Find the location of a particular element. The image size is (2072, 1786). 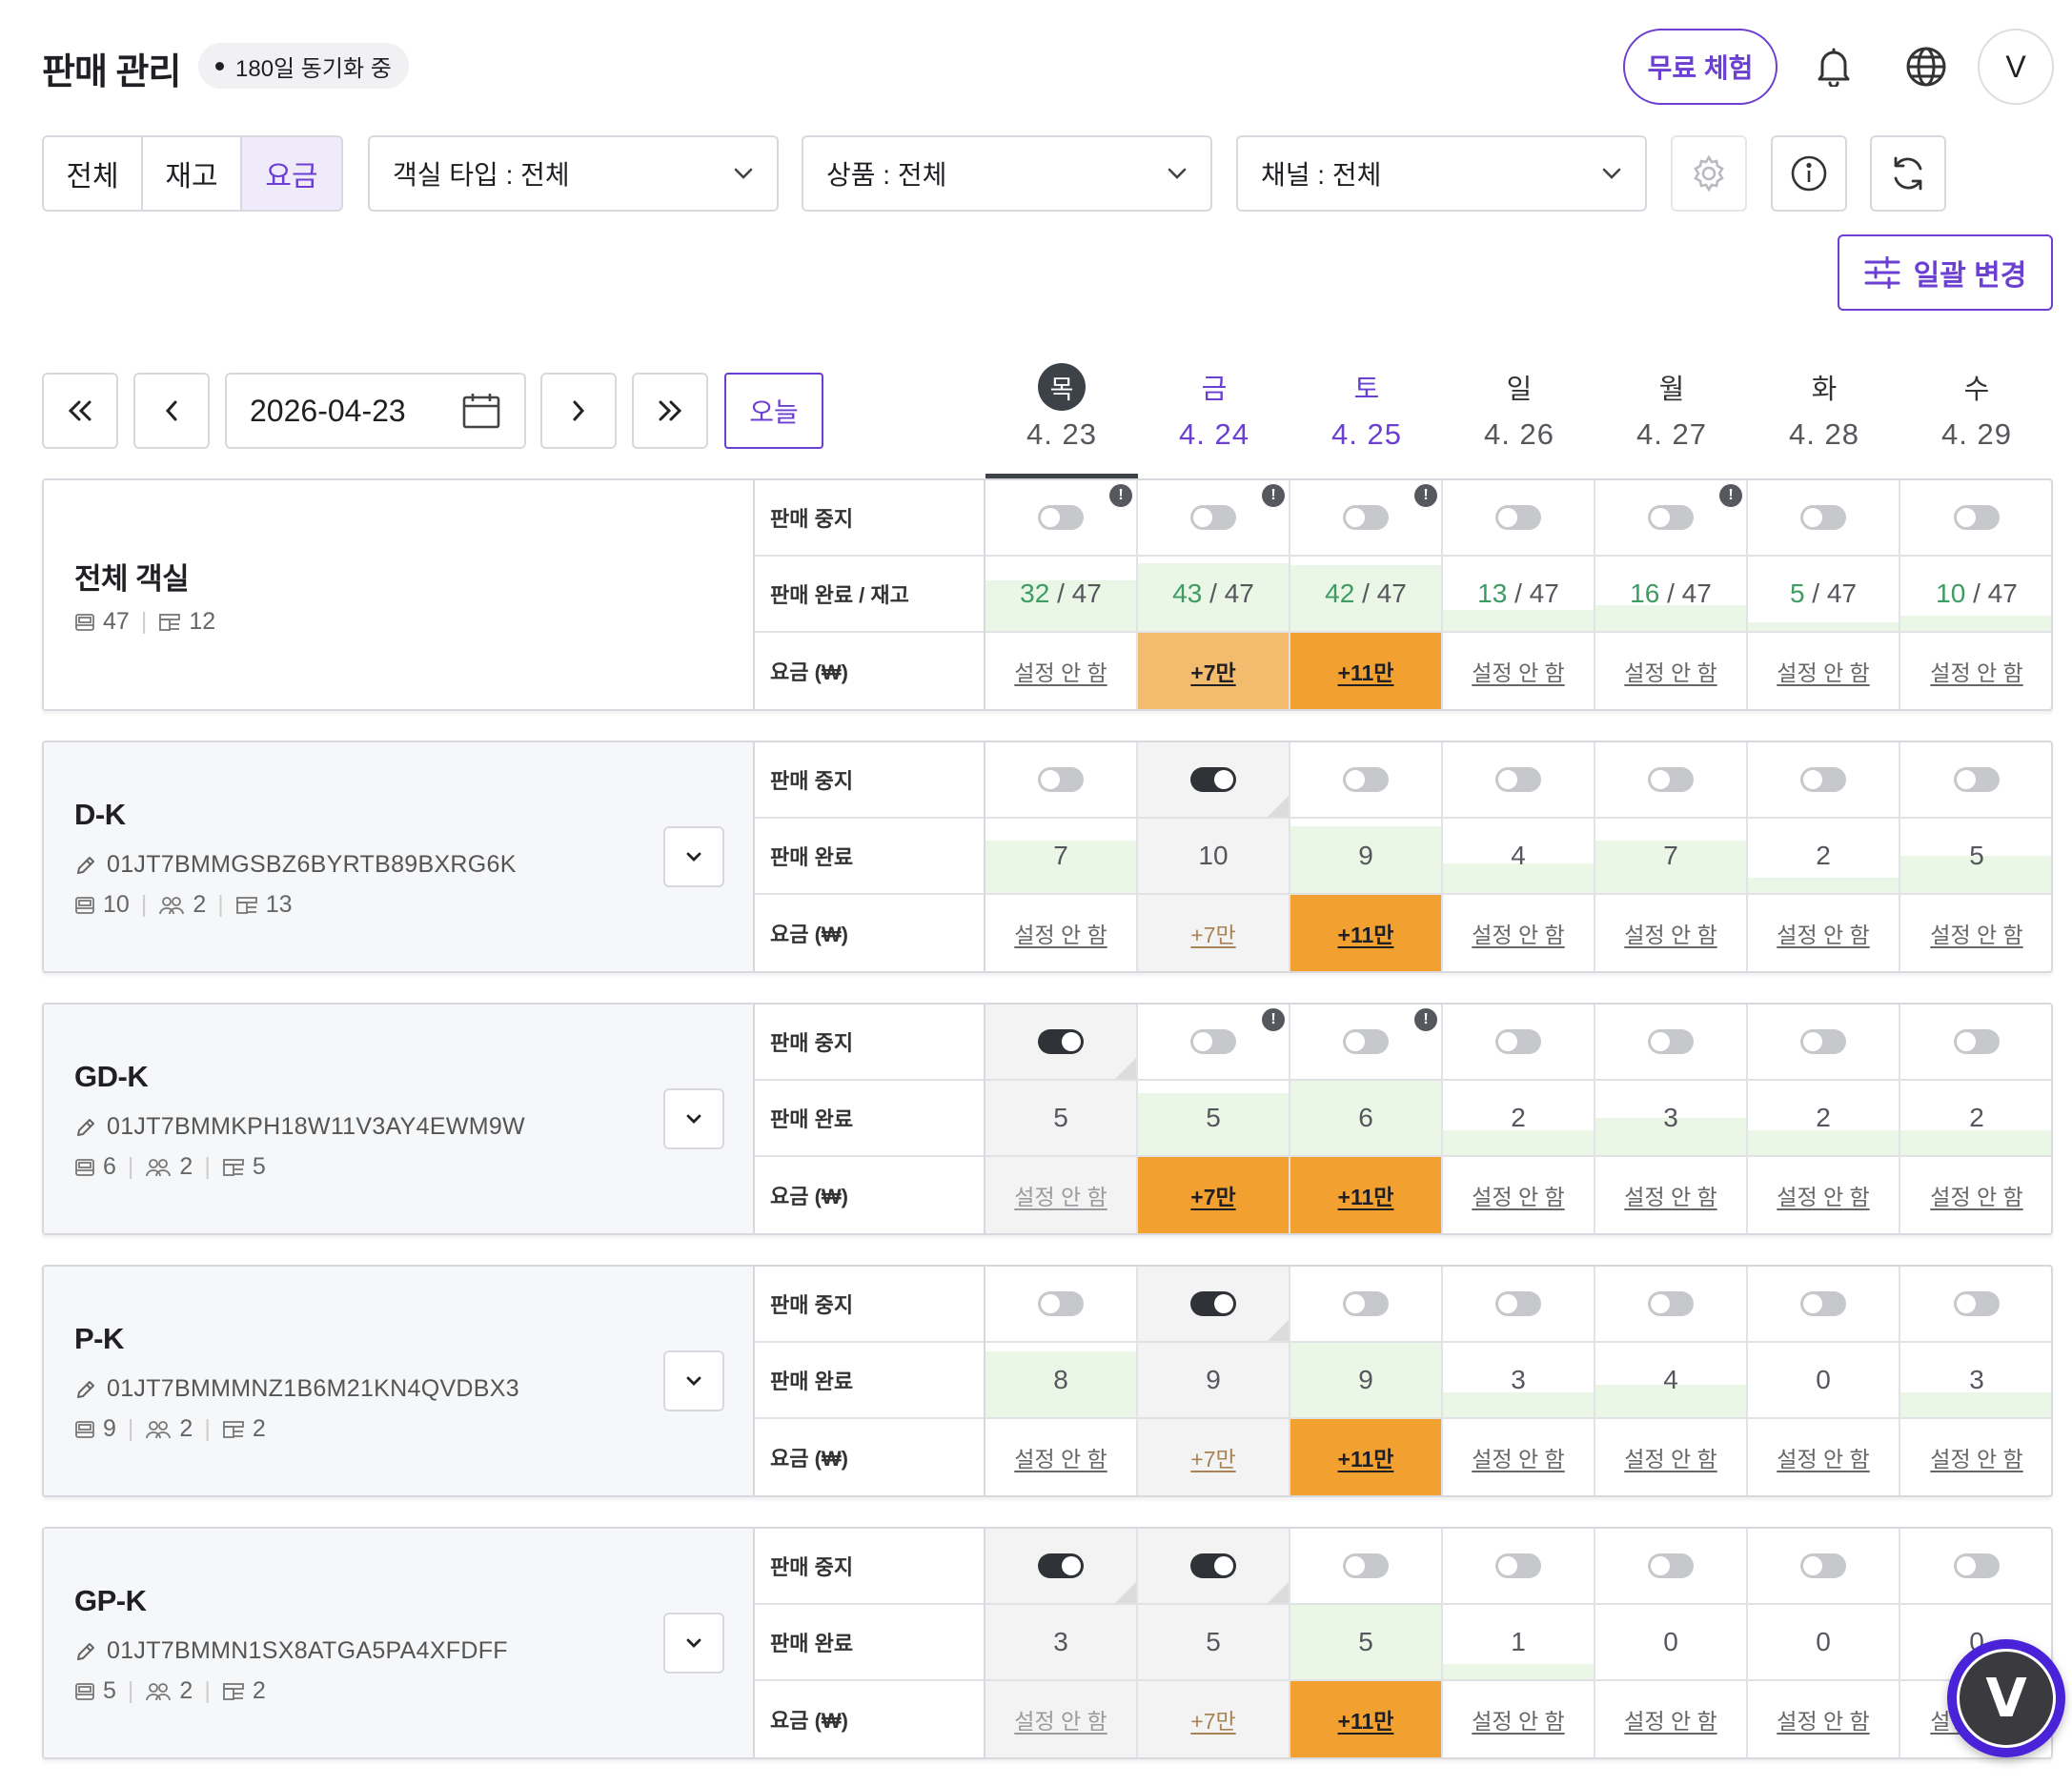

sold-cell: 4 is located at coordinates (1518, 857).